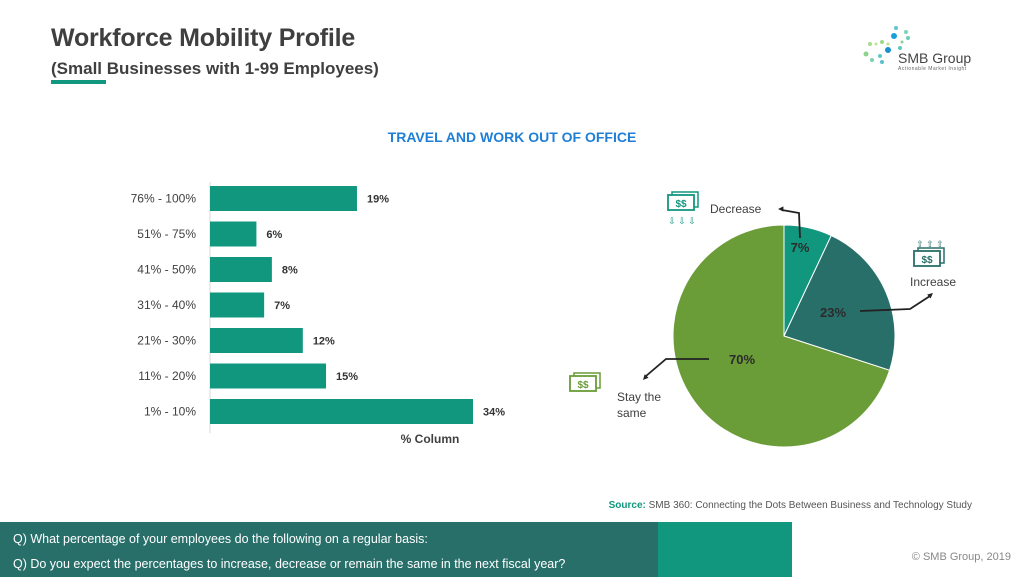  Describe the element at coordinates (324, 342) in the screenshot. I see `bar-value-label: 12%` at that location.